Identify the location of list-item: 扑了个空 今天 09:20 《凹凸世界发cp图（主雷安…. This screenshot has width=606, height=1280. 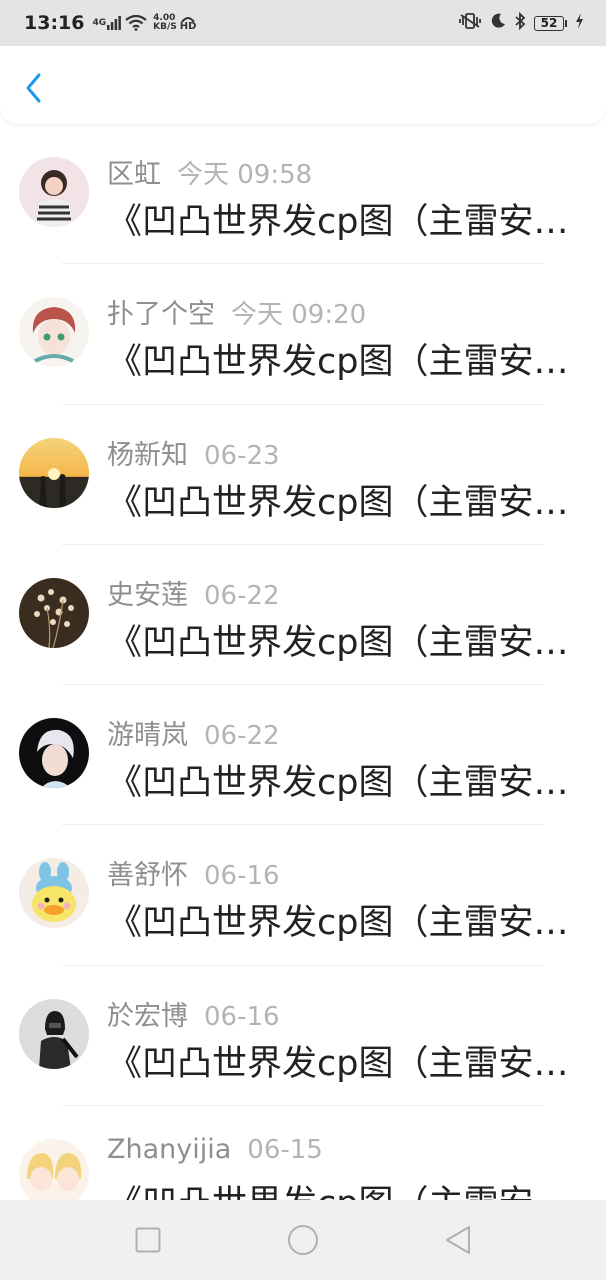
(303, 334).